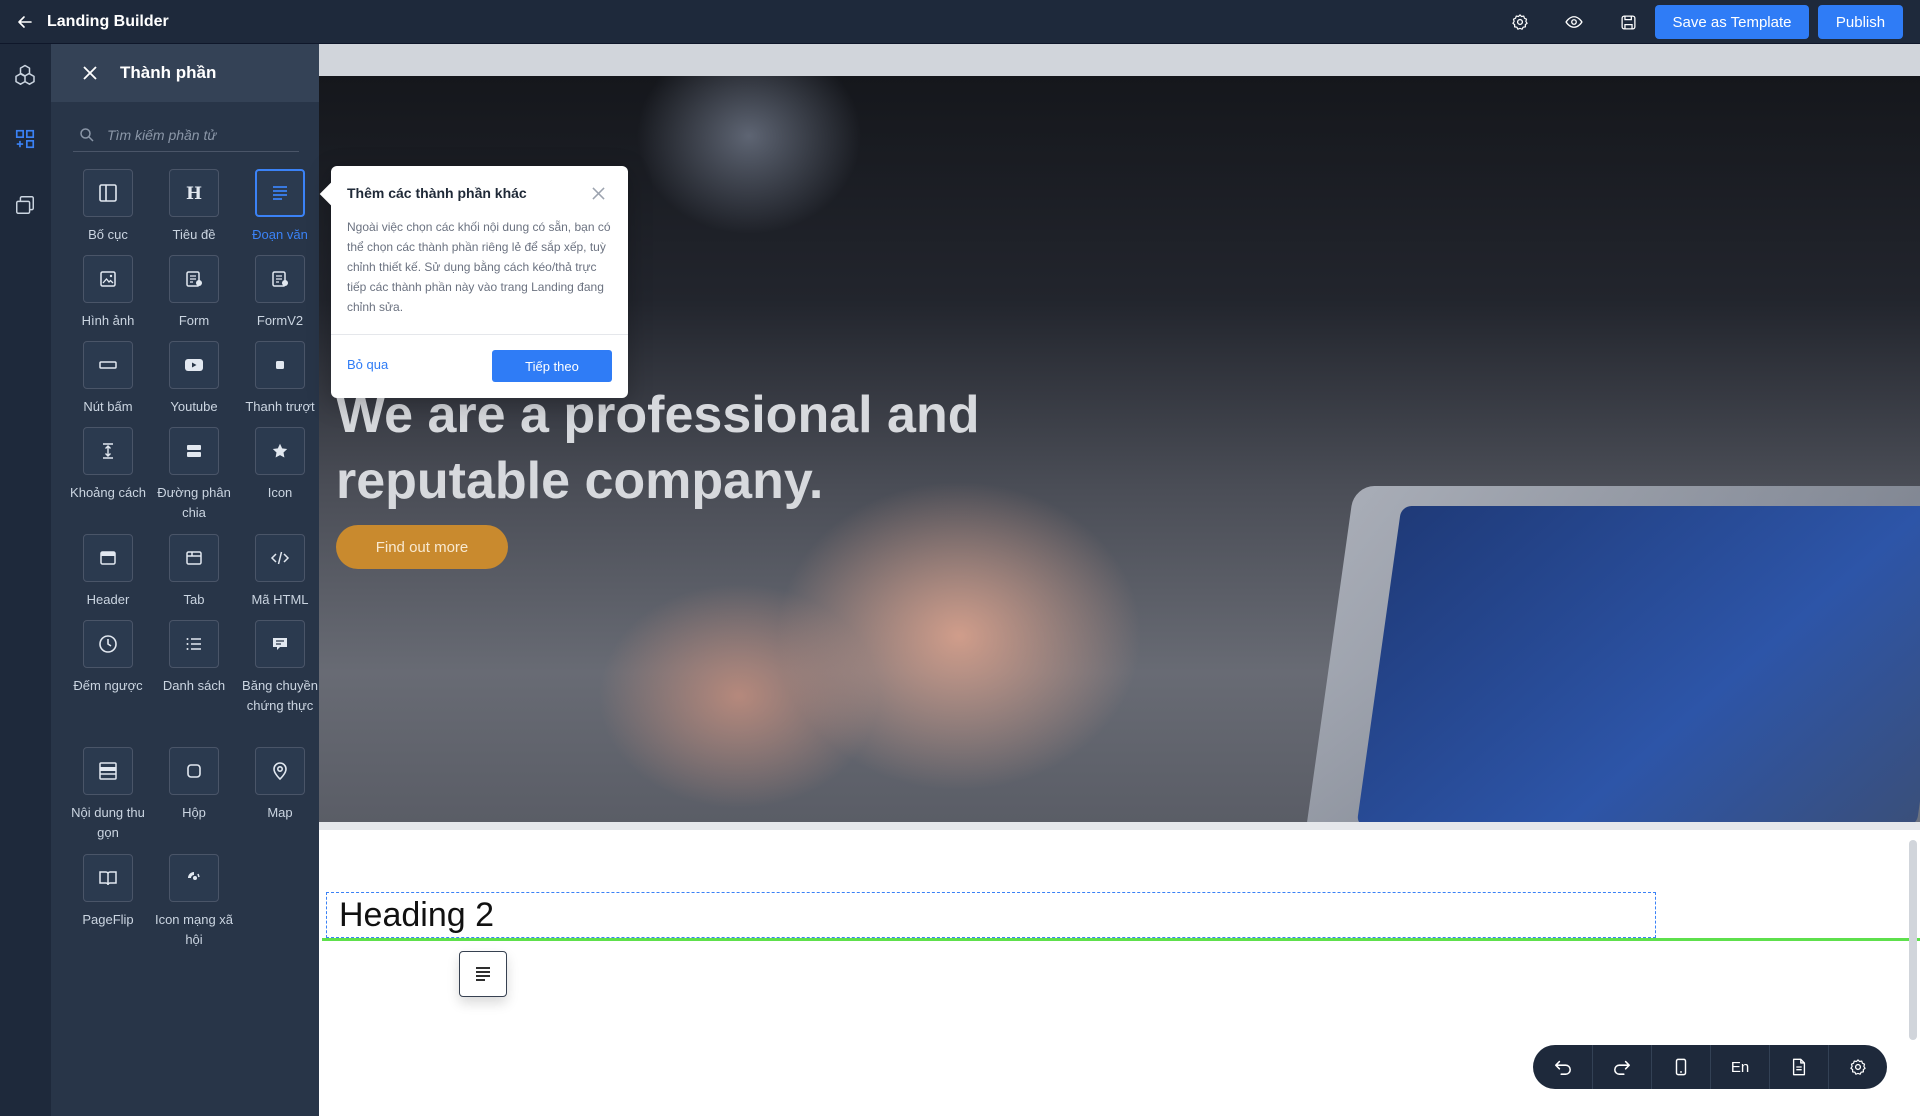 The image size is (1920, 1116). What do you see at coordinates (960, 22) in the screenshot?
I see `top-bar: Landing Builder Save as Template Publish` at bounding box center [960, 22].